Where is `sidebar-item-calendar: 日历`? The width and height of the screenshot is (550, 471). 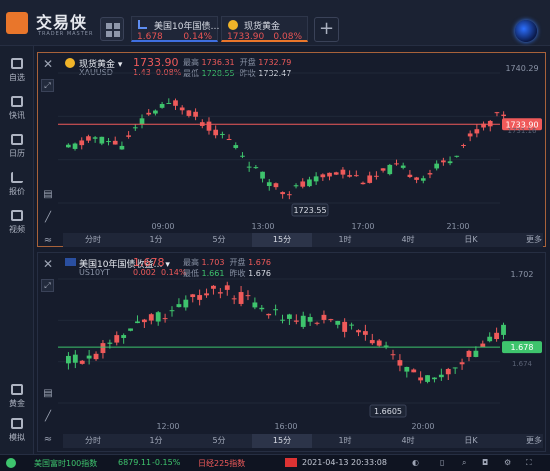 sidebar-item-calendar: 日历 is located at coordinates (17, 149).